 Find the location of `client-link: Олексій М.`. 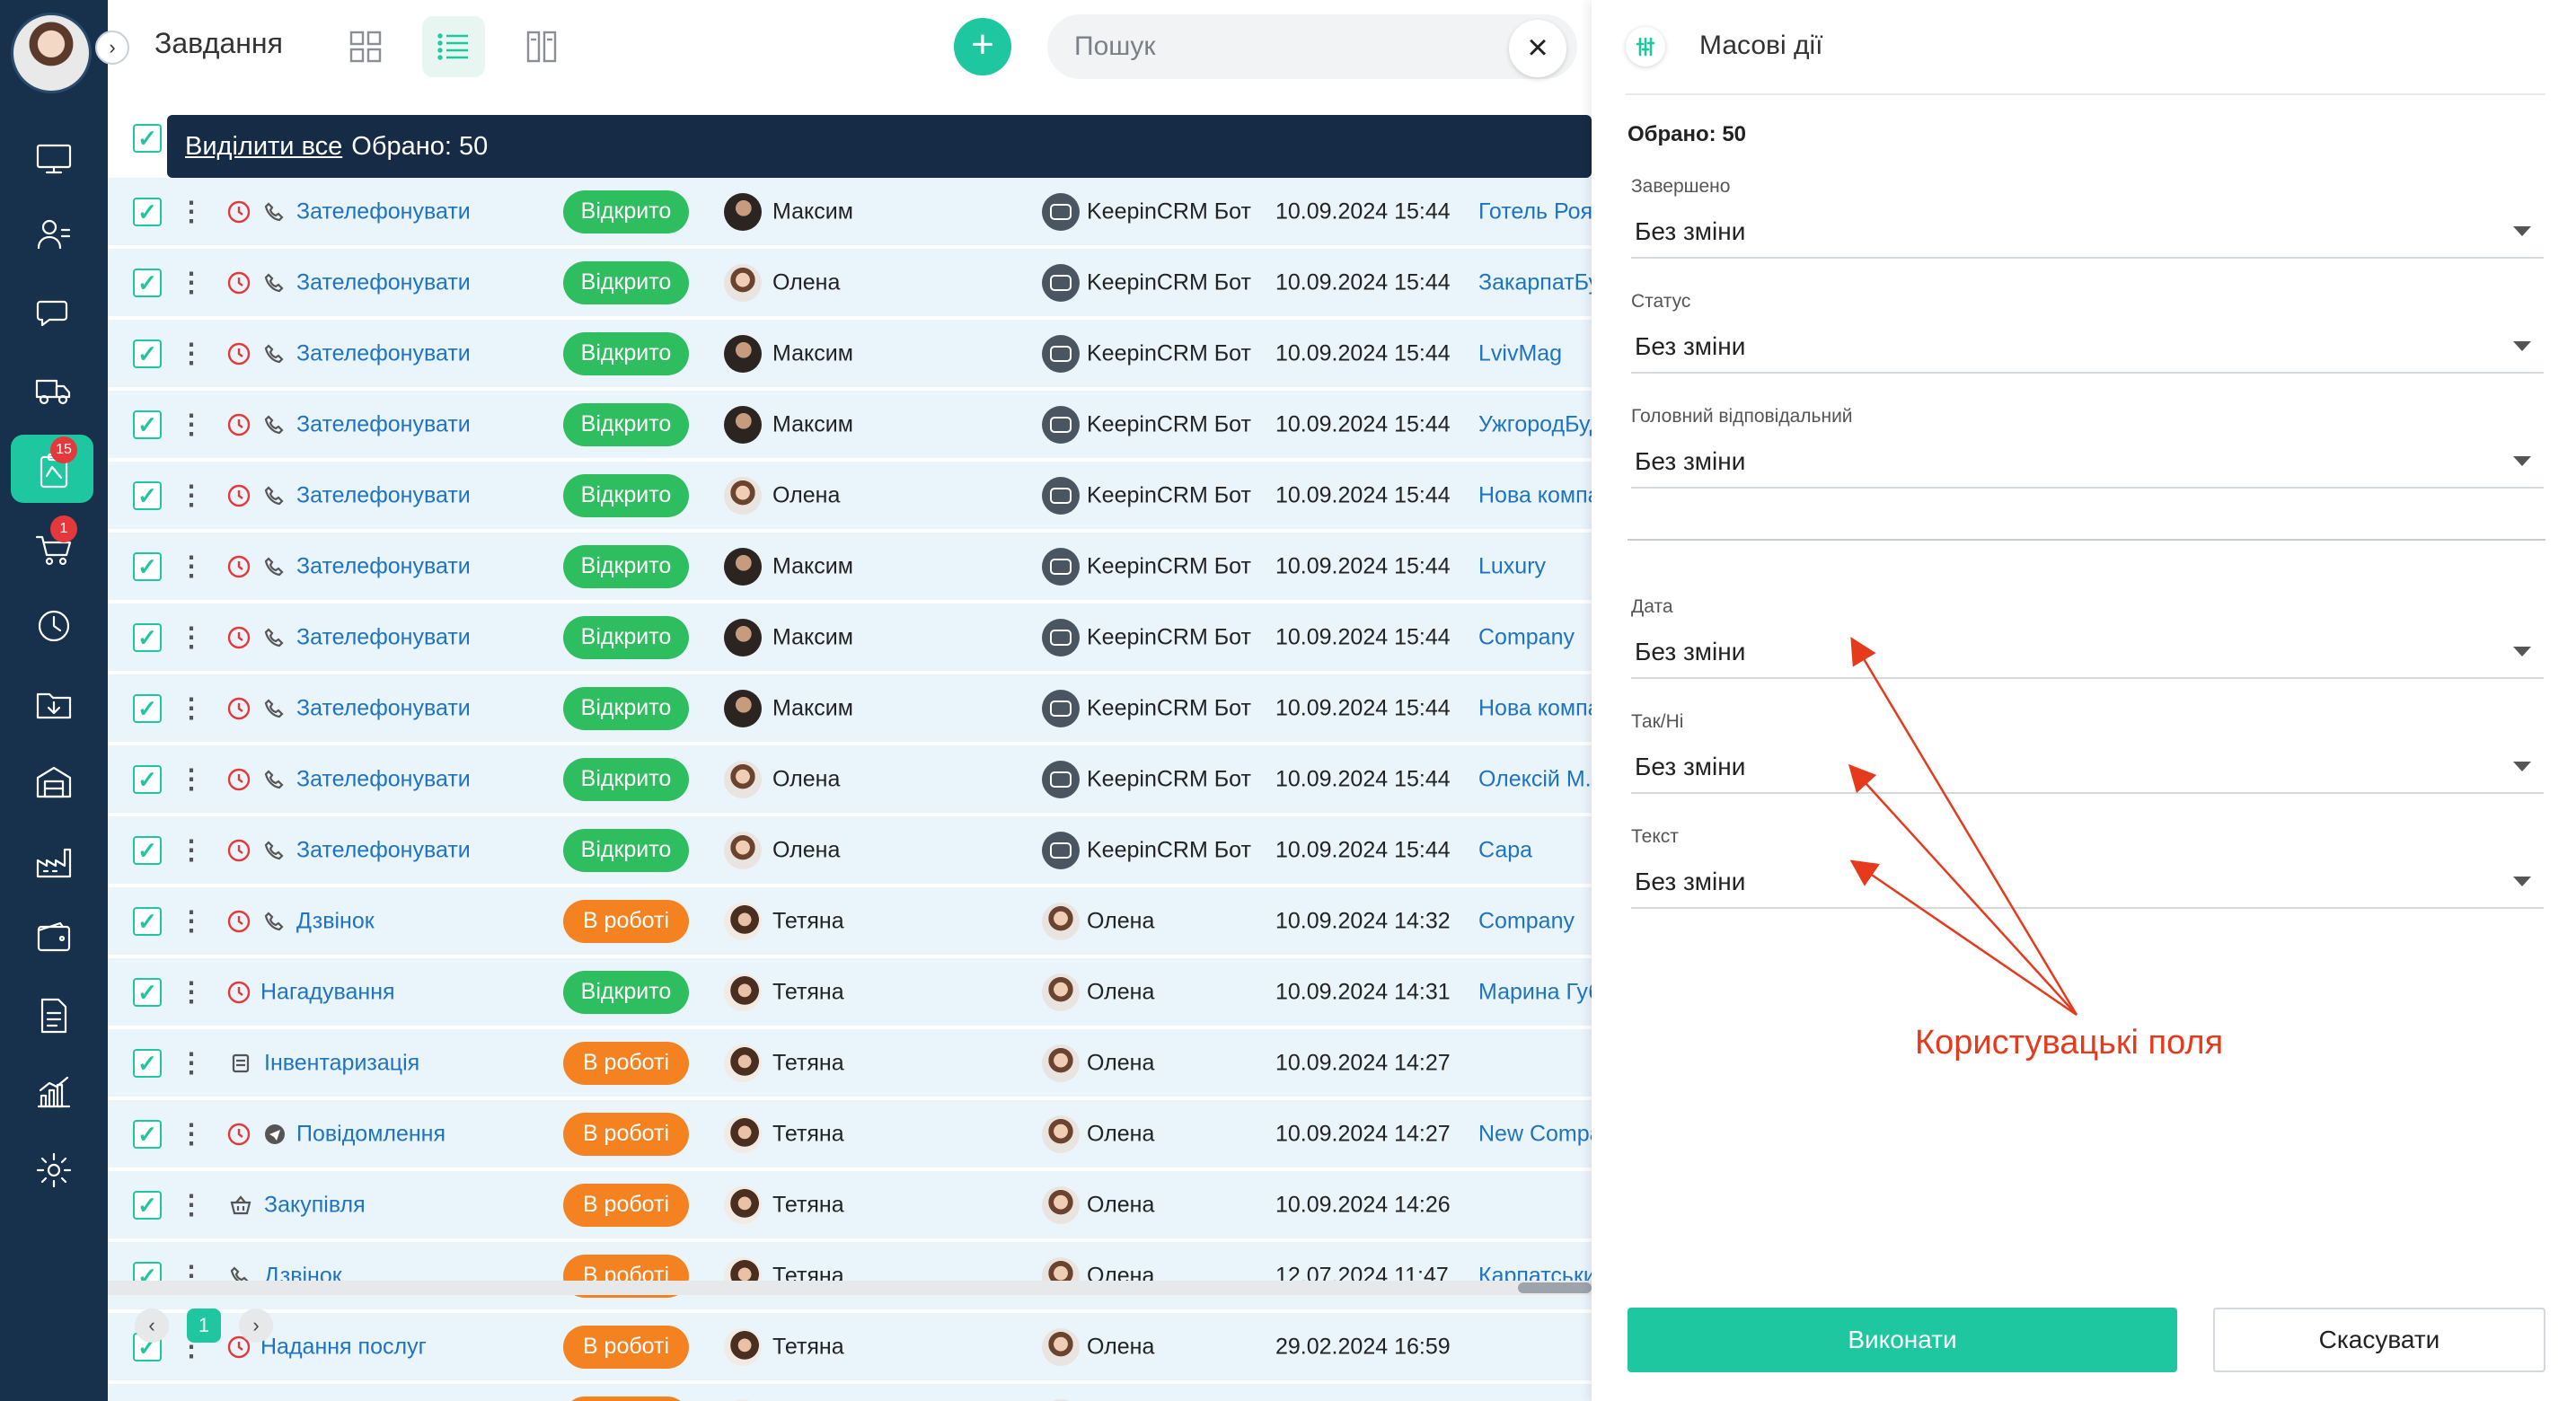

client-link: Олексій М. is located at coordinates (1535, 779).